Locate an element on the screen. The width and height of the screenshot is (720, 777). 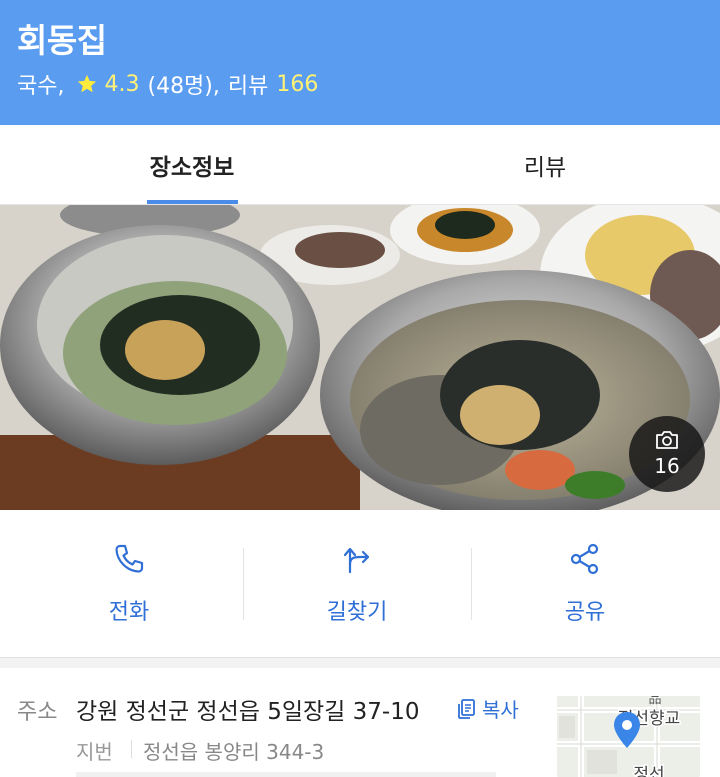
tab-active-indicator is located at coordinates (192, 202).